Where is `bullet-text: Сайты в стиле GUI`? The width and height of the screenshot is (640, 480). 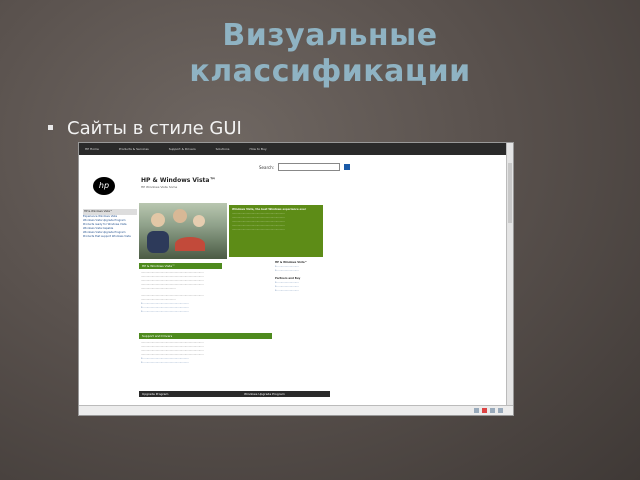
bullet-text: Сайты в стиле GUI is located at coordinates (154, 128).